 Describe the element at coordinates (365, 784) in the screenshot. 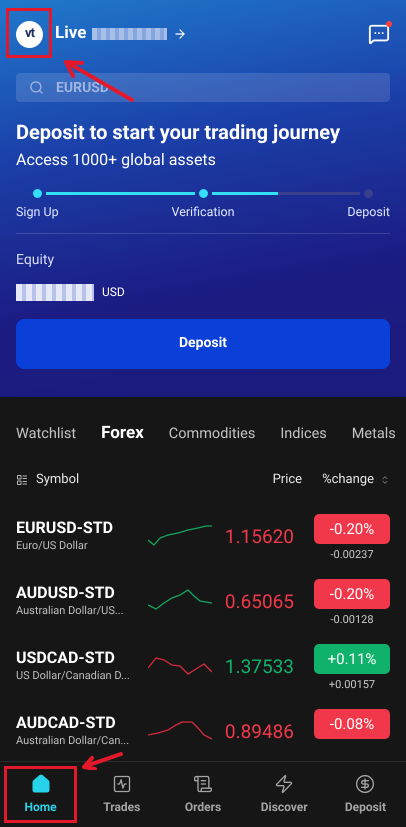

I see `dollar-icon` at that location.